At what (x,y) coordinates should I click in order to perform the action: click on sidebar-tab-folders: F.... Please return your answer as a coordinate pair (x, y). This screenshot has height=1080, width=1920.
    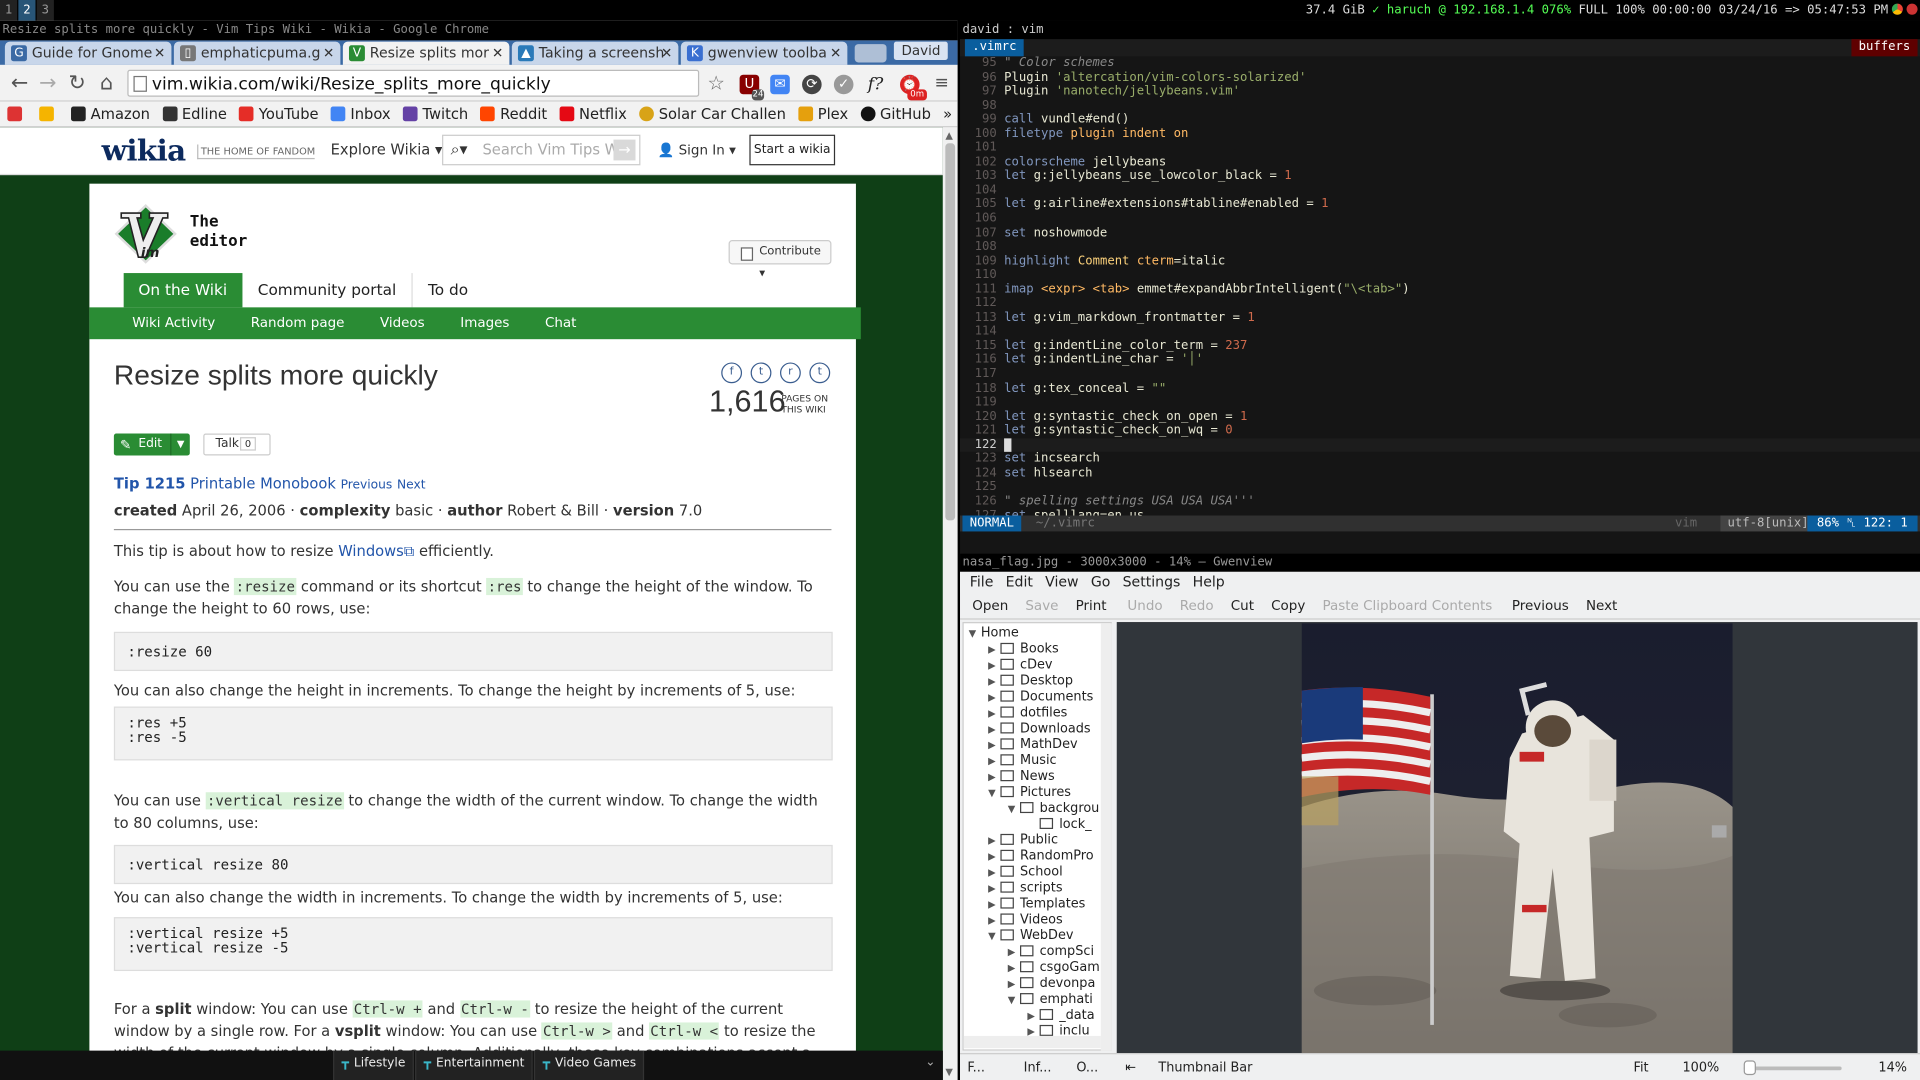
    Looking at the image, I should click on (976, 1067).